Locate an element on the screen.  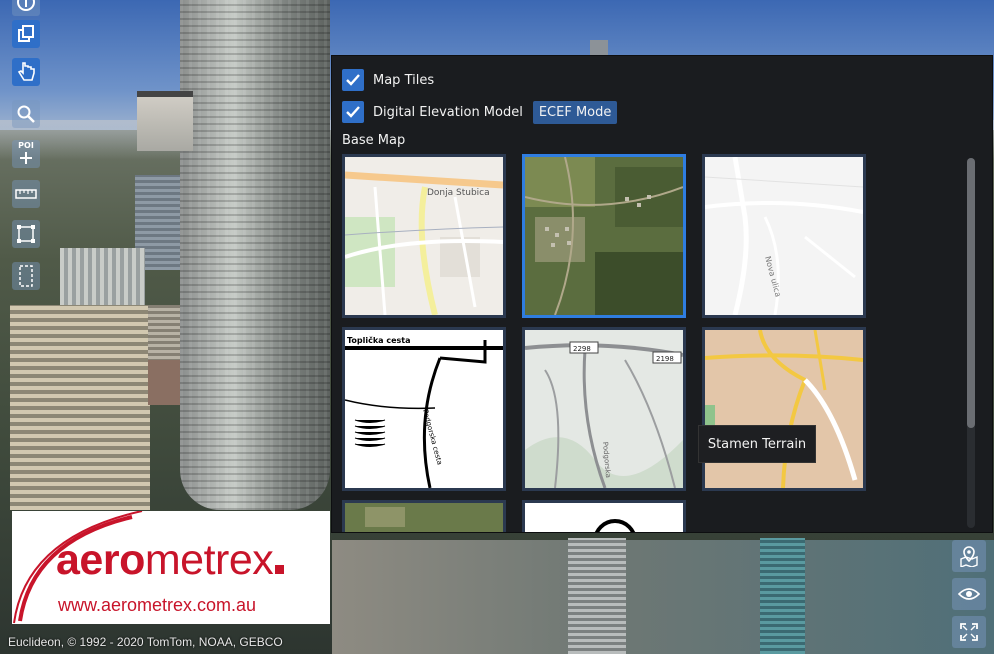
panel-scrollbar-thumb is located at coordinates (971, 293).